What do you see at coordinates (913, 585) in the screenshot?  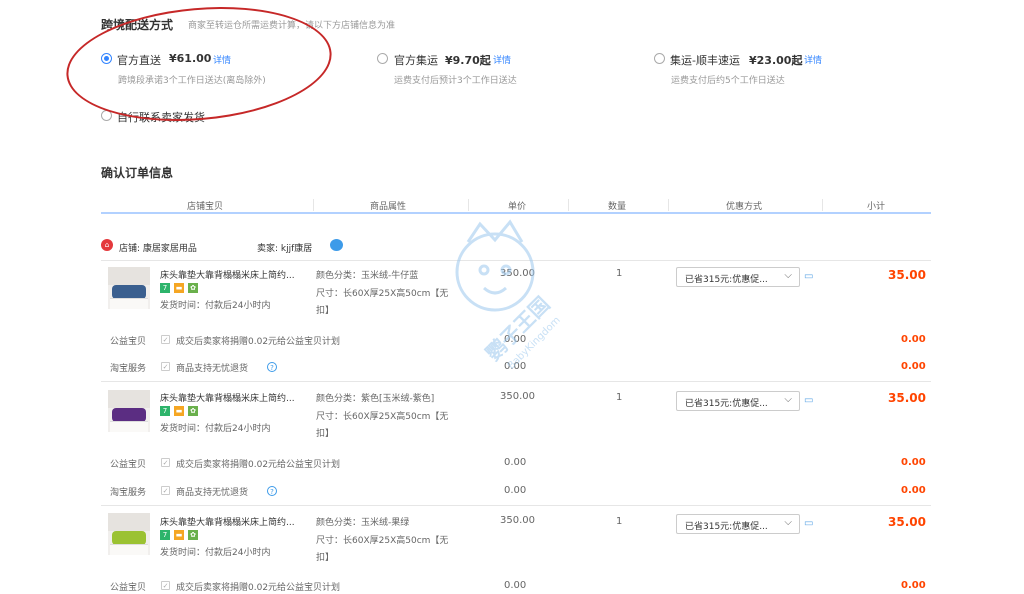 I see `charity-total: 0.00` at bounding box center [913, 585].